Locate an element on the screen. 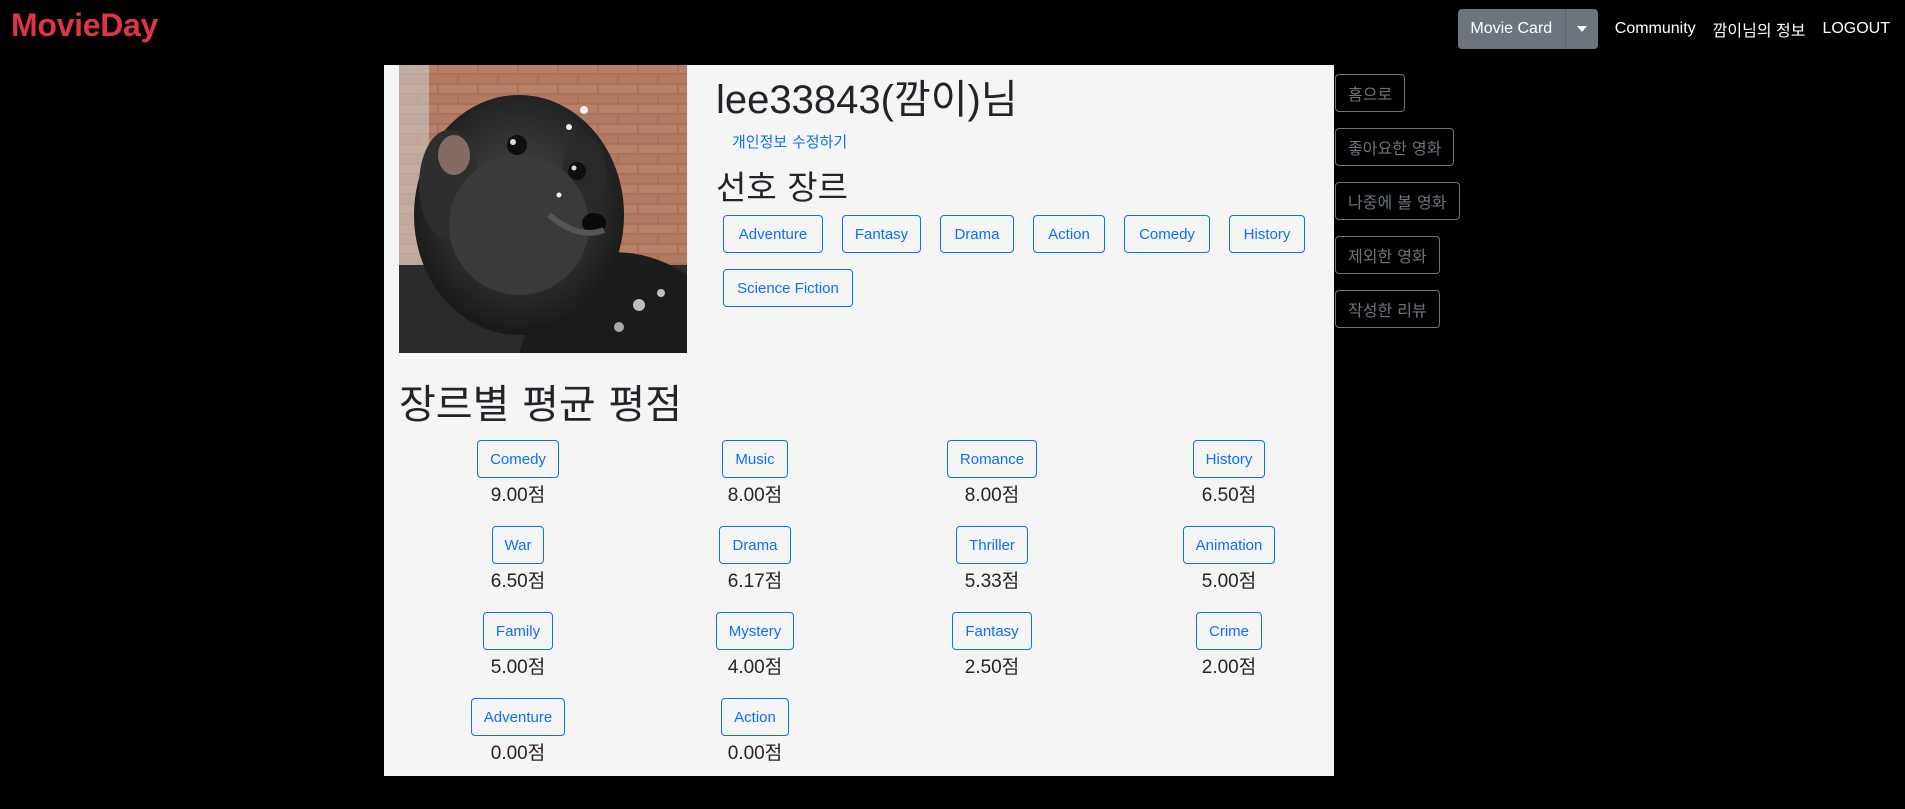  genre-score: 2.50점 is located at coordinates (992, 667).